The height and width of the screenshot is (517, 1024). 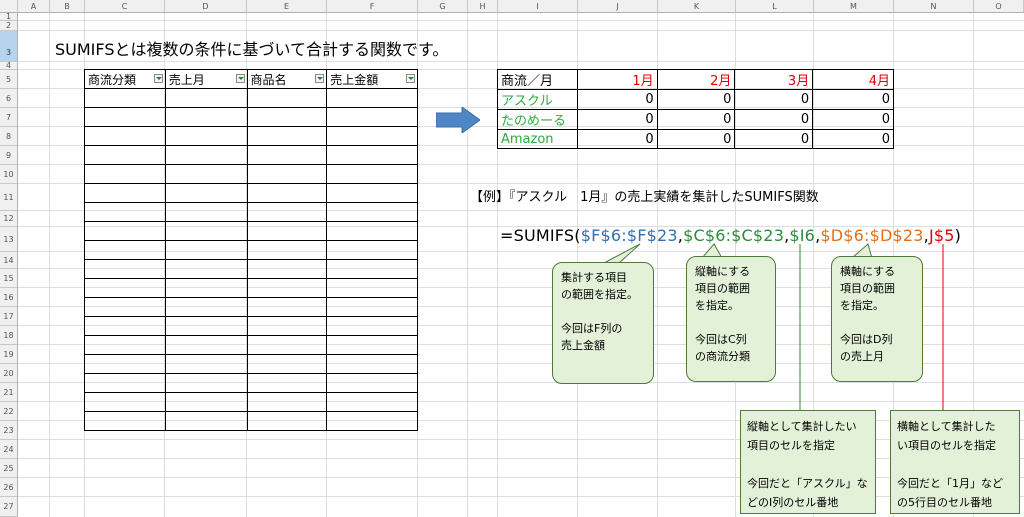 What do you see at coordinates (950, 464) in the screenshot?
I see `note-text: 横軸として集計した い項目のセルを指定 今回だと「1月」など の5行目のセル番地` at bounding box center [950, 464].